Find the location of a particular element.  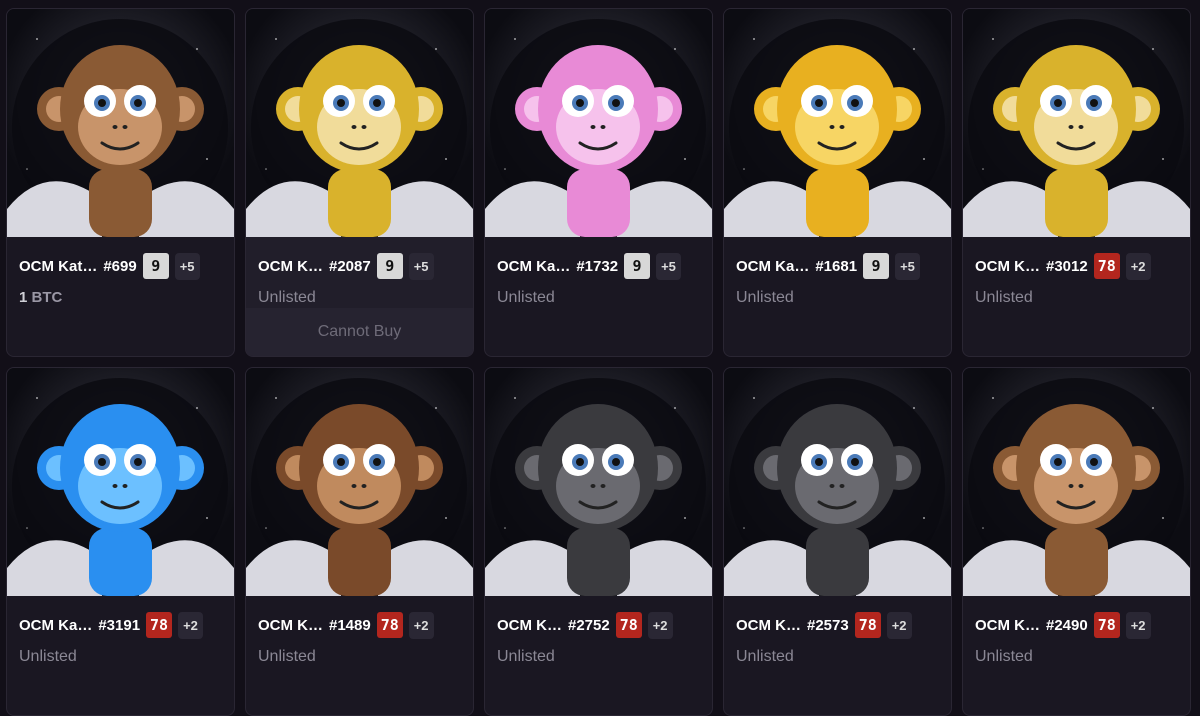

nft-card: OCM Ka… #1732 9 +5 Unlisted is located at coordinates (598, 182).